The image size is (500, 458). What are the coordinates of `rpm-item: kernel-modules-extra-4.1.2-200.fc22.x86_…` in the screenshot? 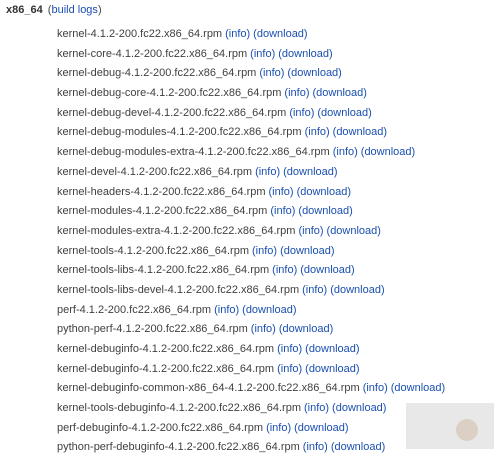 It's located at (251, 232).